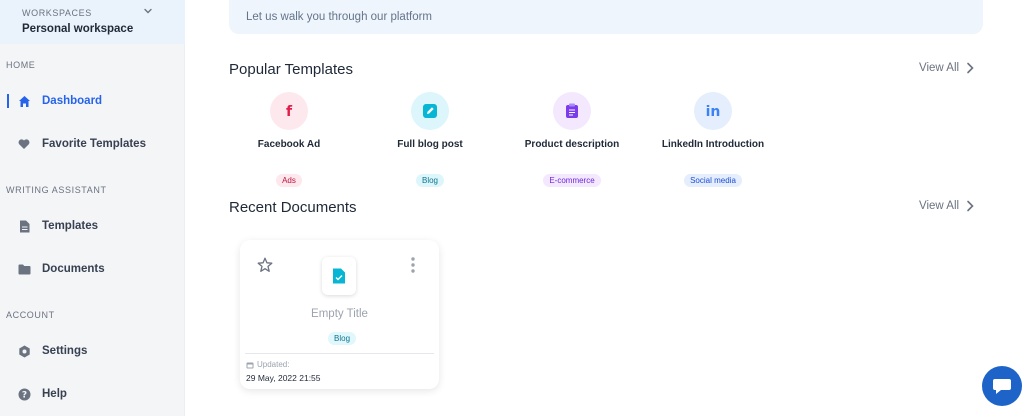  I want to click on sidebar-item-documents: Documents, so click(92, 269).